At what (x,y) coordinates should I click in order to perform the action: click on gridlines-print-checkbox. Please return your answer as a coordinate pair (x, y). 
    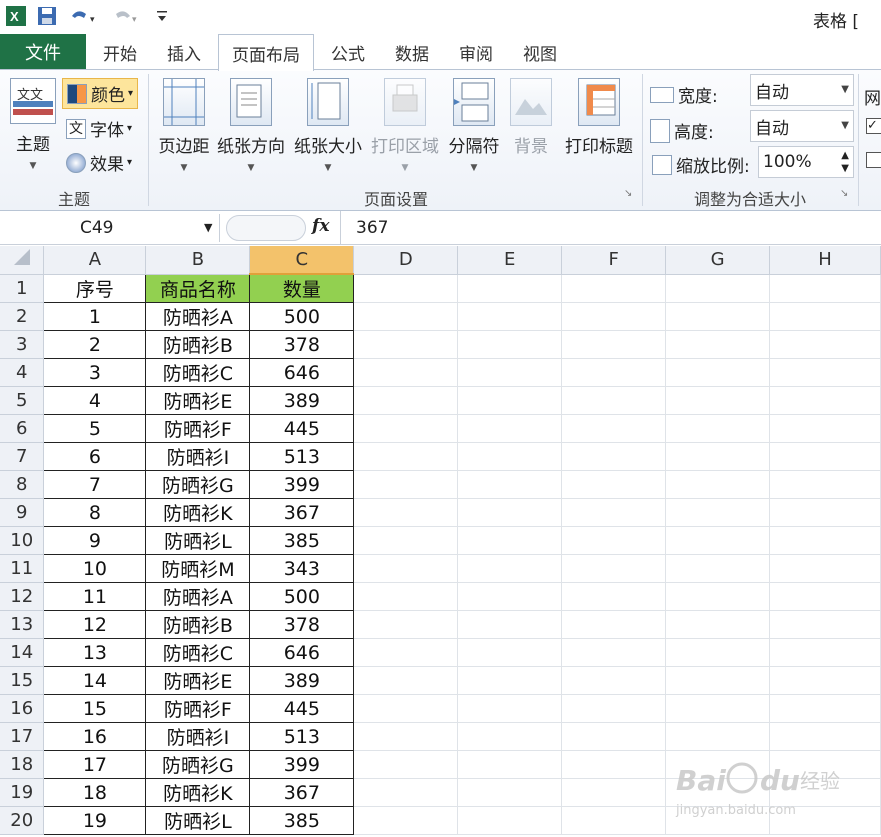
    Looking at the image, I should click on (873, 160).